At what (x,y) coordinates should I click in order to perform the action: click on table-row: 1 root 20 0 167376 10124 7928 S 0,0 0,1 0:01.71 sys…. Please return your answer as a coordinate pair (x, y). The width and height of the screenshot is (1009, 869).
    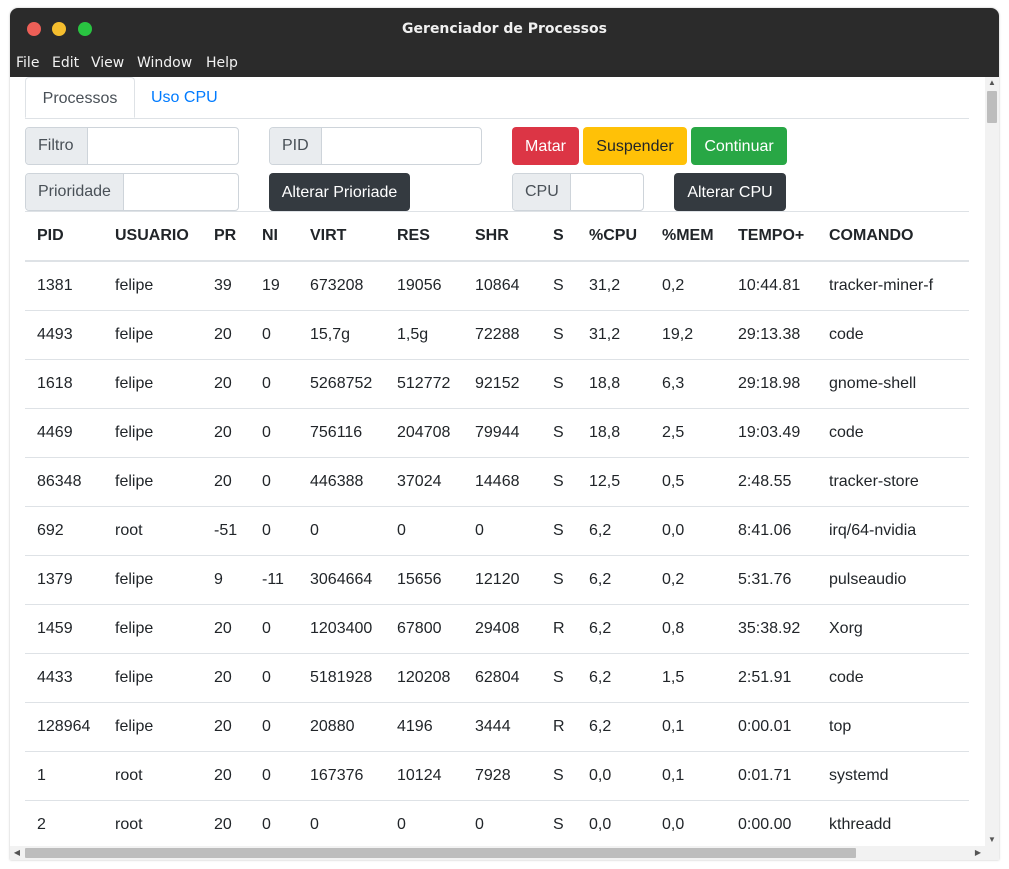
    Looking at the image, I should click on (497, 776).